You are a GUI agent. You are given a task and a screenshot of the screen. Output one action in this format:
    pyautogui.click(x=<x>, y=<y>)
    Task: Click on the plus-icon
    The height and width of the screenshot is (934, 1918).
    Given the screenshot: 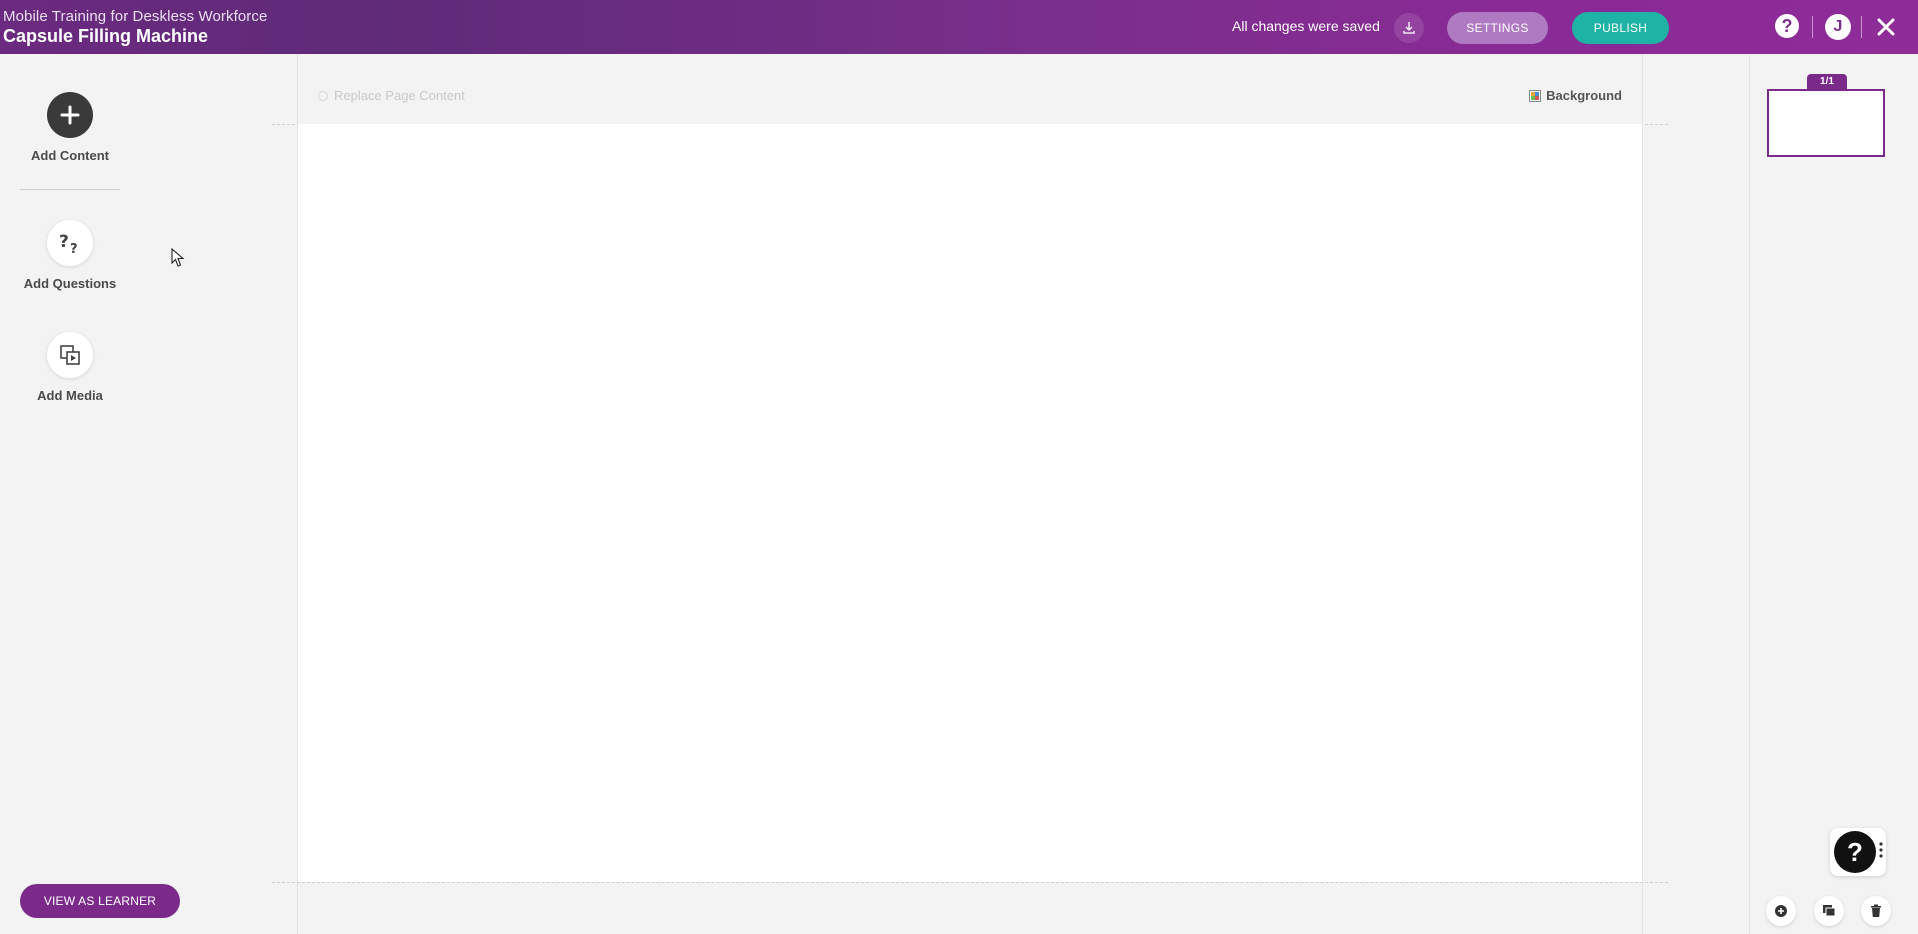 What is the action you would take?
    pyautogui.click(x=70, y=115)
    